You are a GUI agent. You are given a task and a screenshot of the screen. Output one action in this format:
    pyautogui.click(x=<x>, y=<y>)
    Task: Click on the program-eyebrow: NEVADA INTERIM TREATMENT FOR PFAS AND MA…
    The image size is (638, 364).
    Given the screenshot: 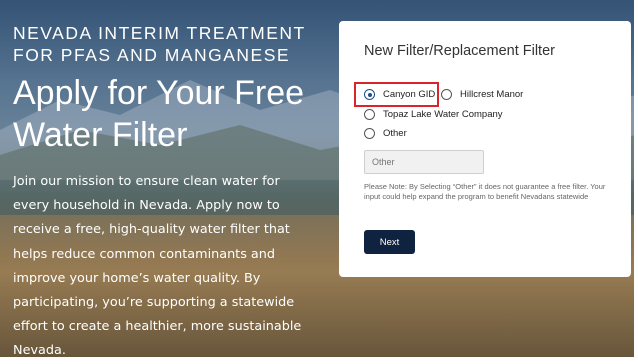 What is the action you would take?
    pyautogui.click(x=159, y=44)
    